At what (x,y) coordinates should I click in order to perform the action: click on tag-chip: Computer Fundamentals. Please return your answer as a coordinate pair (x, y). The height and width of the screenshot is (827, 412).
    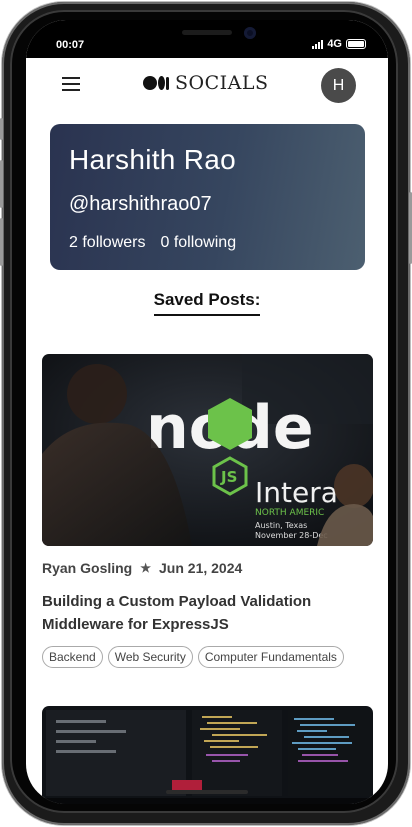
    Looking at the image, I should click on (270, 657).